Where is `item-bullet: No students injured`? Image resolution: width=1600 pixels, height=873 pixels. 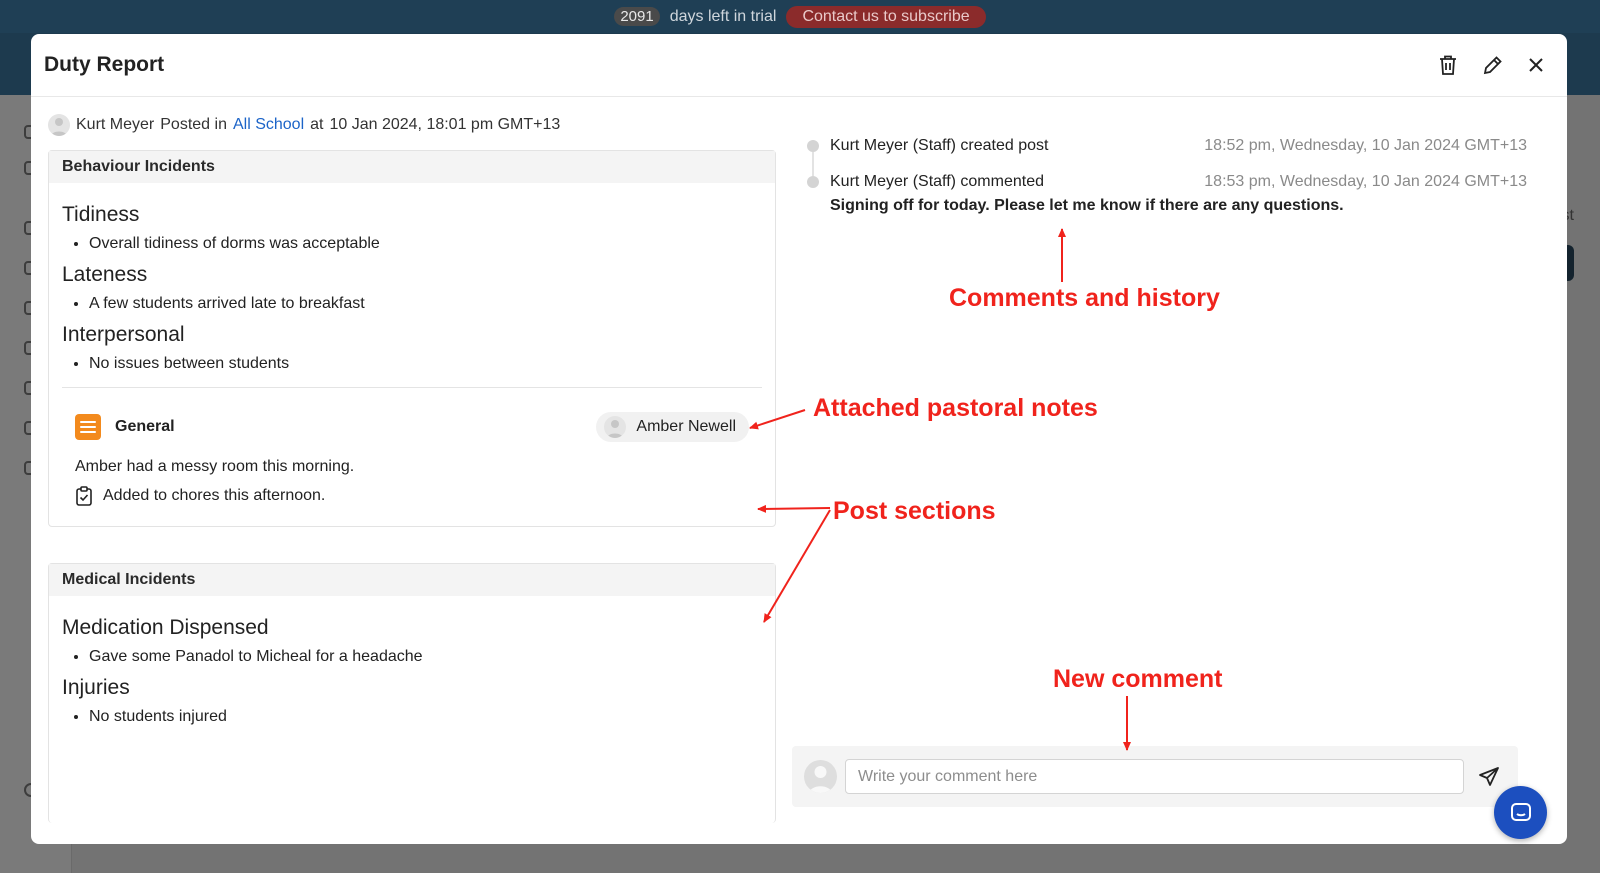 item-bullet: No students injured is located at coordinates (425, 717).